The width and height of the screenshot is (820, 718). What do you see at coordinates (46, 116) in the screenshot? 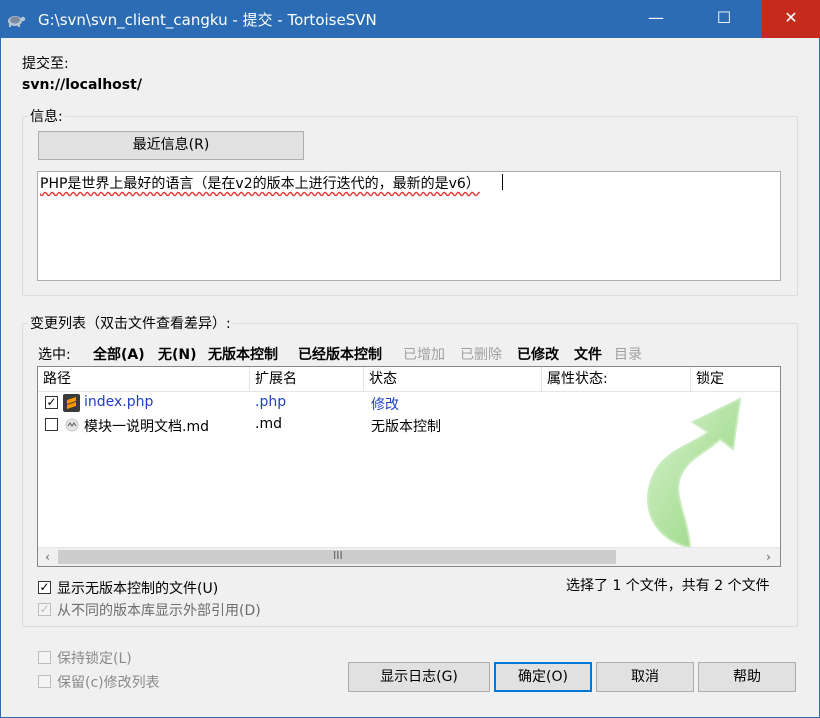
I see `message-group-label: 信息:` at bounding box center [46, 116].